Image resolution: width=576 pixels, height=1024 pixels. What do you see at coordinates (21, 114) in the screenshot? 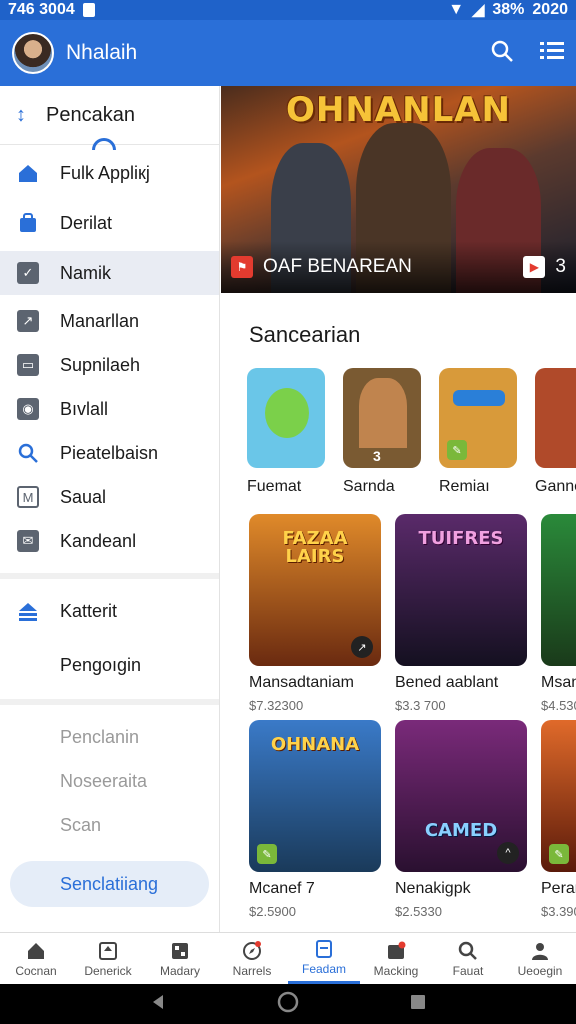
I see `sort-icon: ↕` at bounding box center [21, 114].